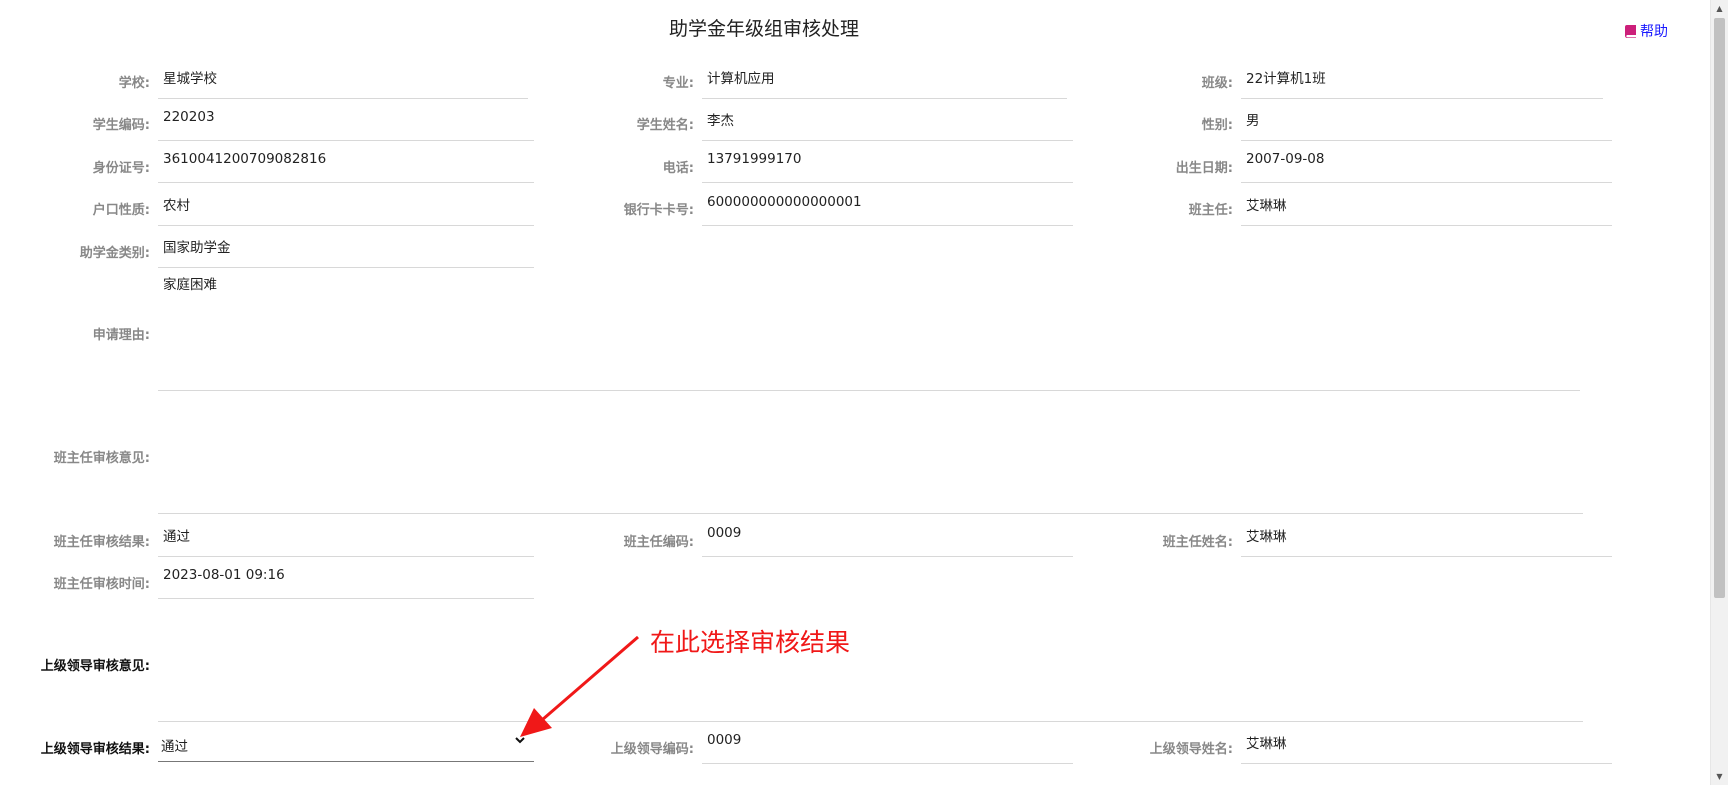  What do you see at coordinates (346, 536) in the screenshot?
I see `teacher-result-value: 通过` at bounding box center [346, 536].